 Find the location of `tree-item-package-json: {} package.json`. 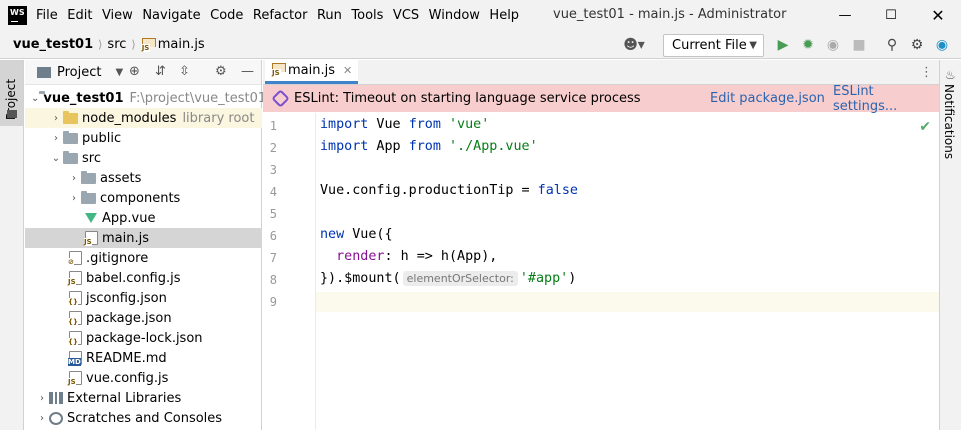

tree-item-package-json: {} package.json is located at coordinates (143, 318).